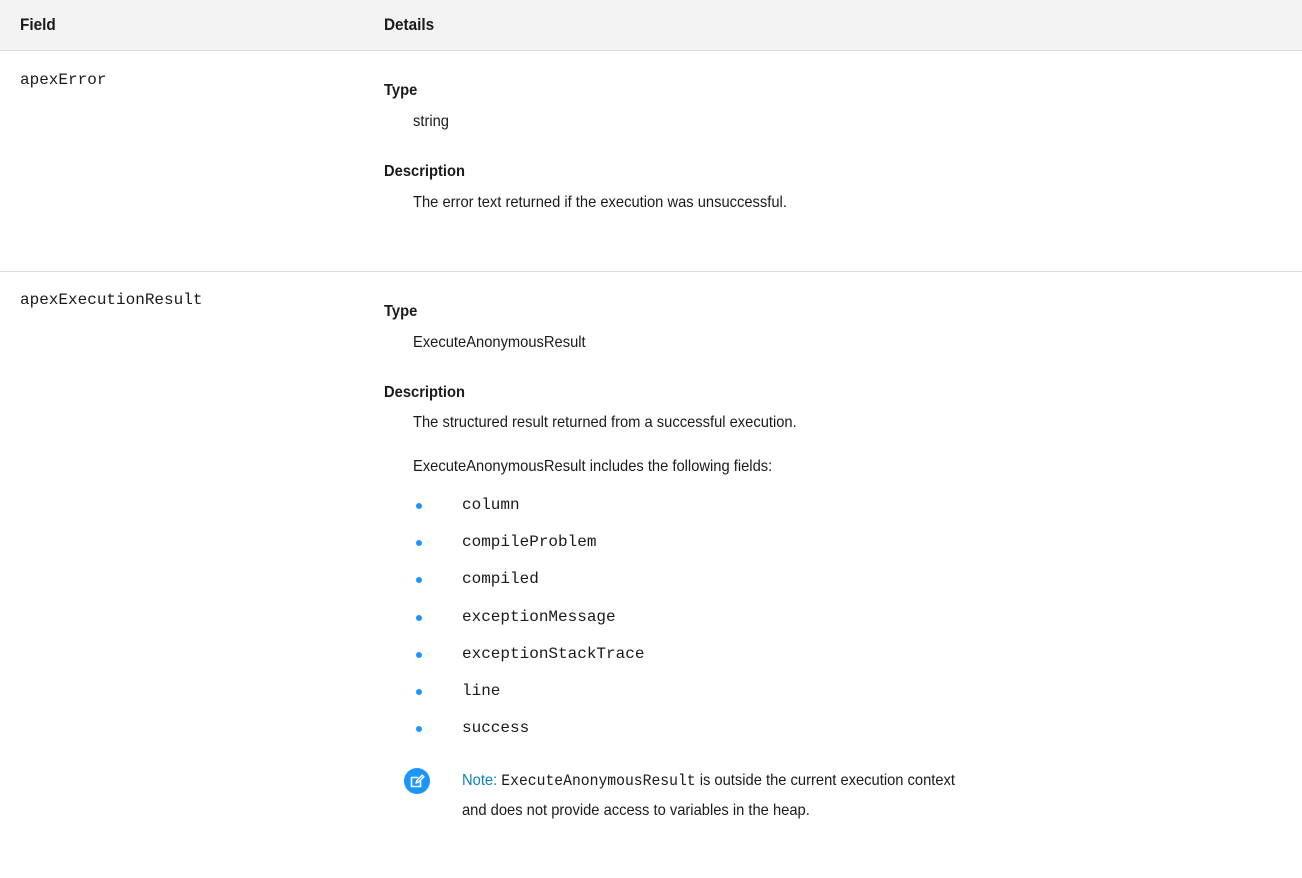  What do you see at coordinates (431, 121) in the screenshot?
I see `type-value: string` at bounding box center [431, 121].